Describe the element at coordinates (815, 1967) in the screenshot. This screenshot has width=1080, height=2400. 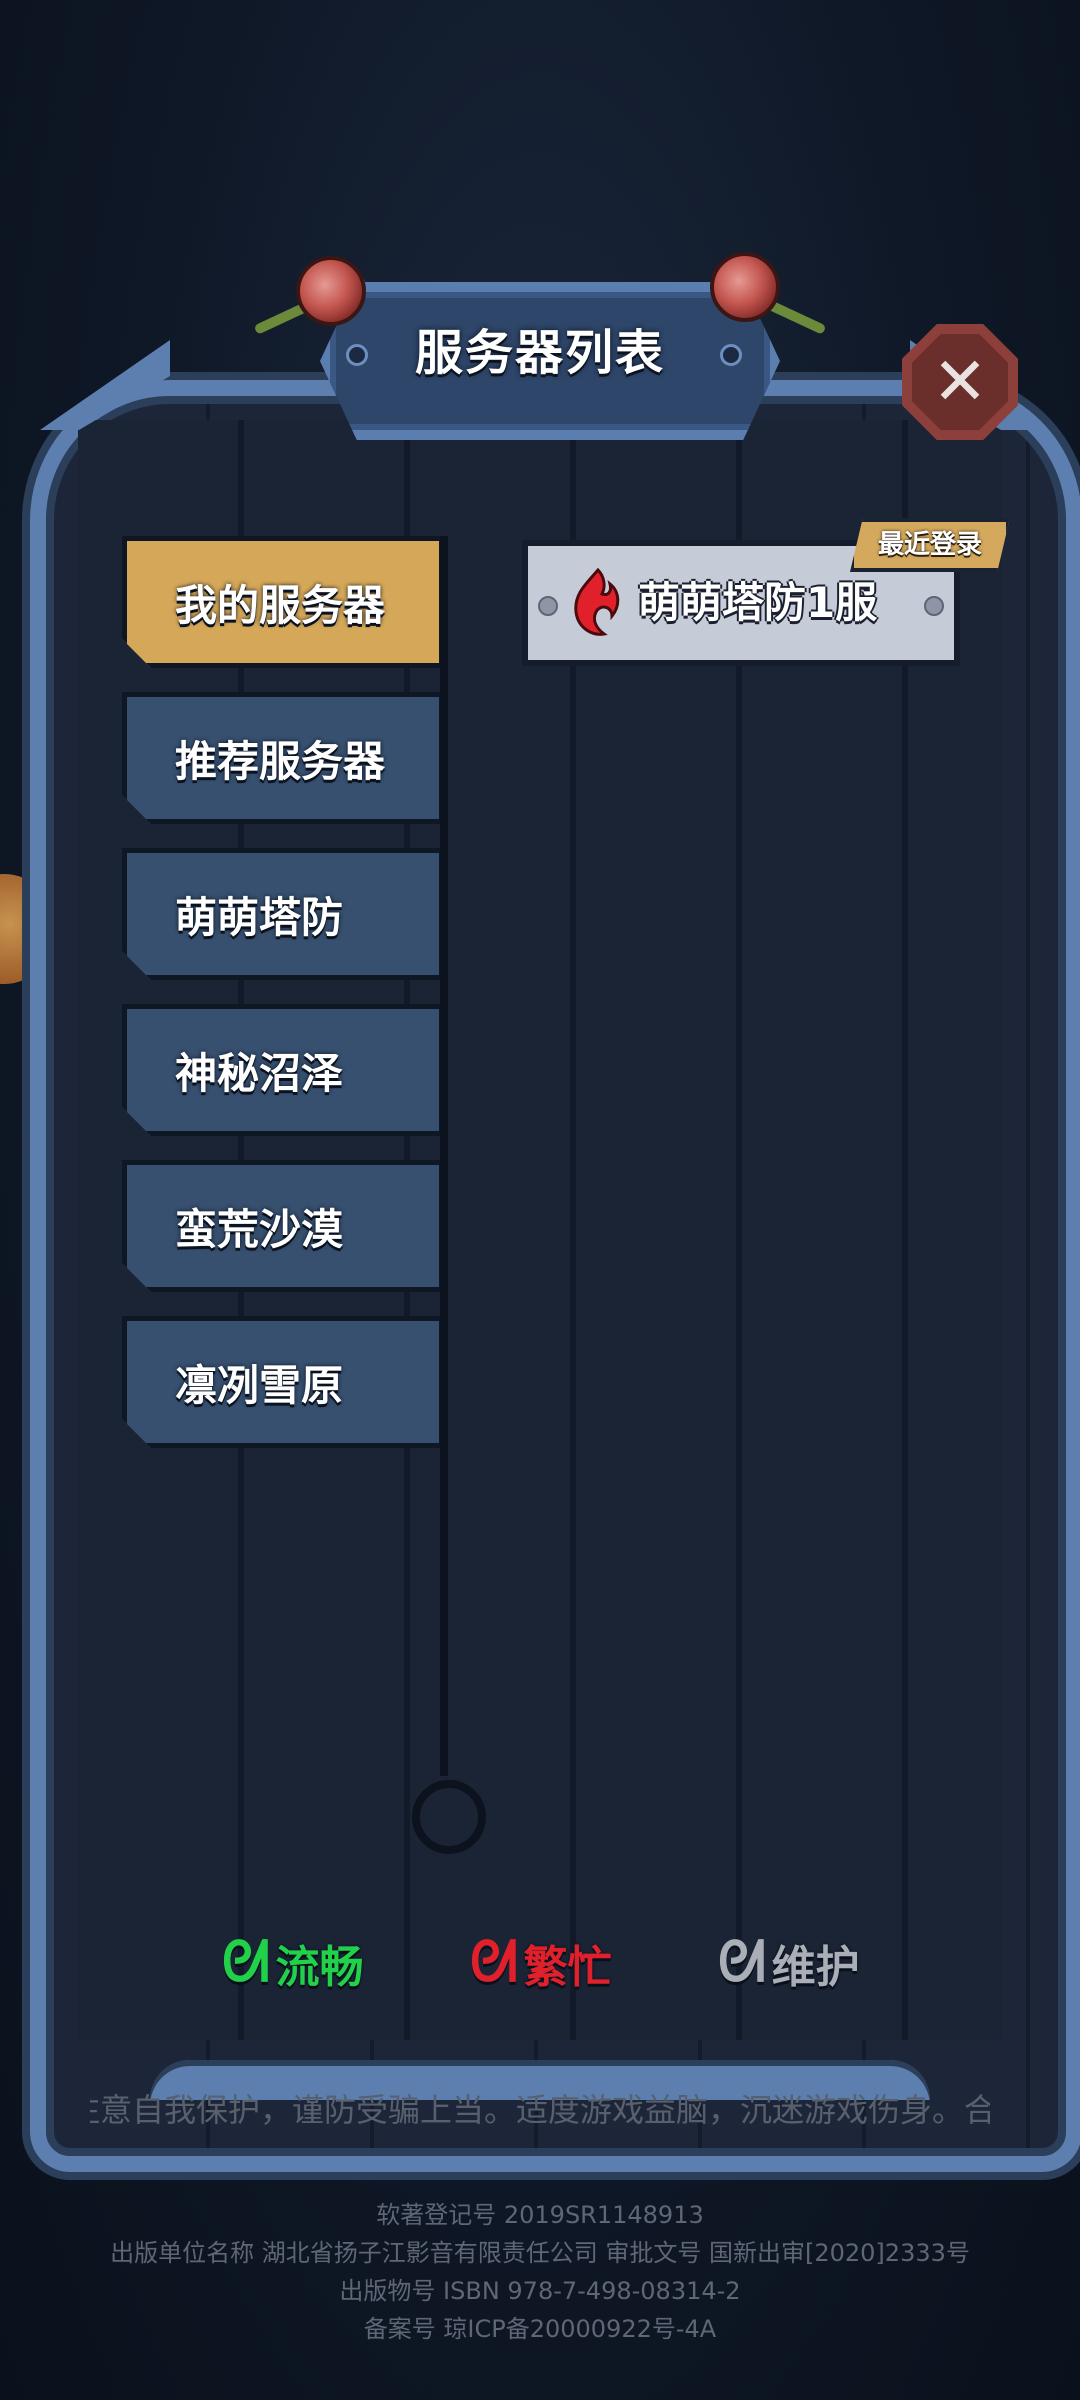
I see `legend-label: 维护` at that location.